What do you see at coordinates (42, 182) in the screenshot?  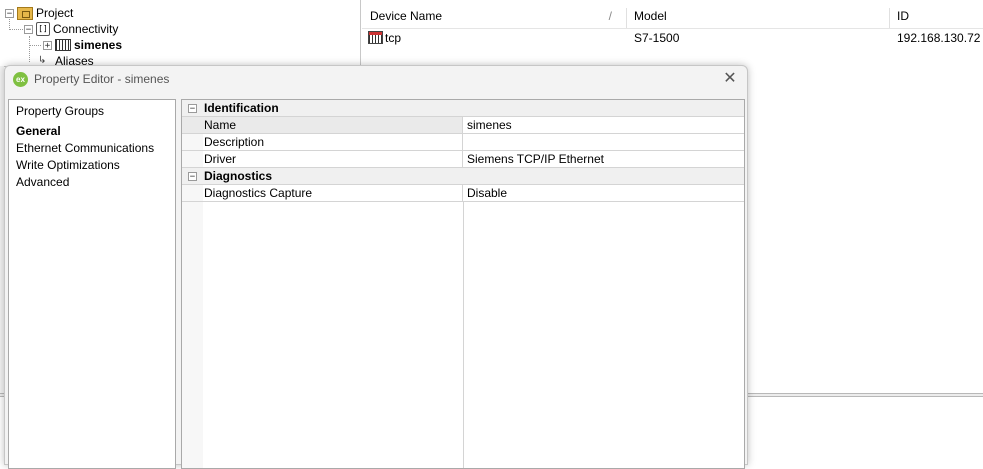 I see `group-advanced: Advanced` at bounding box center [42, 182].